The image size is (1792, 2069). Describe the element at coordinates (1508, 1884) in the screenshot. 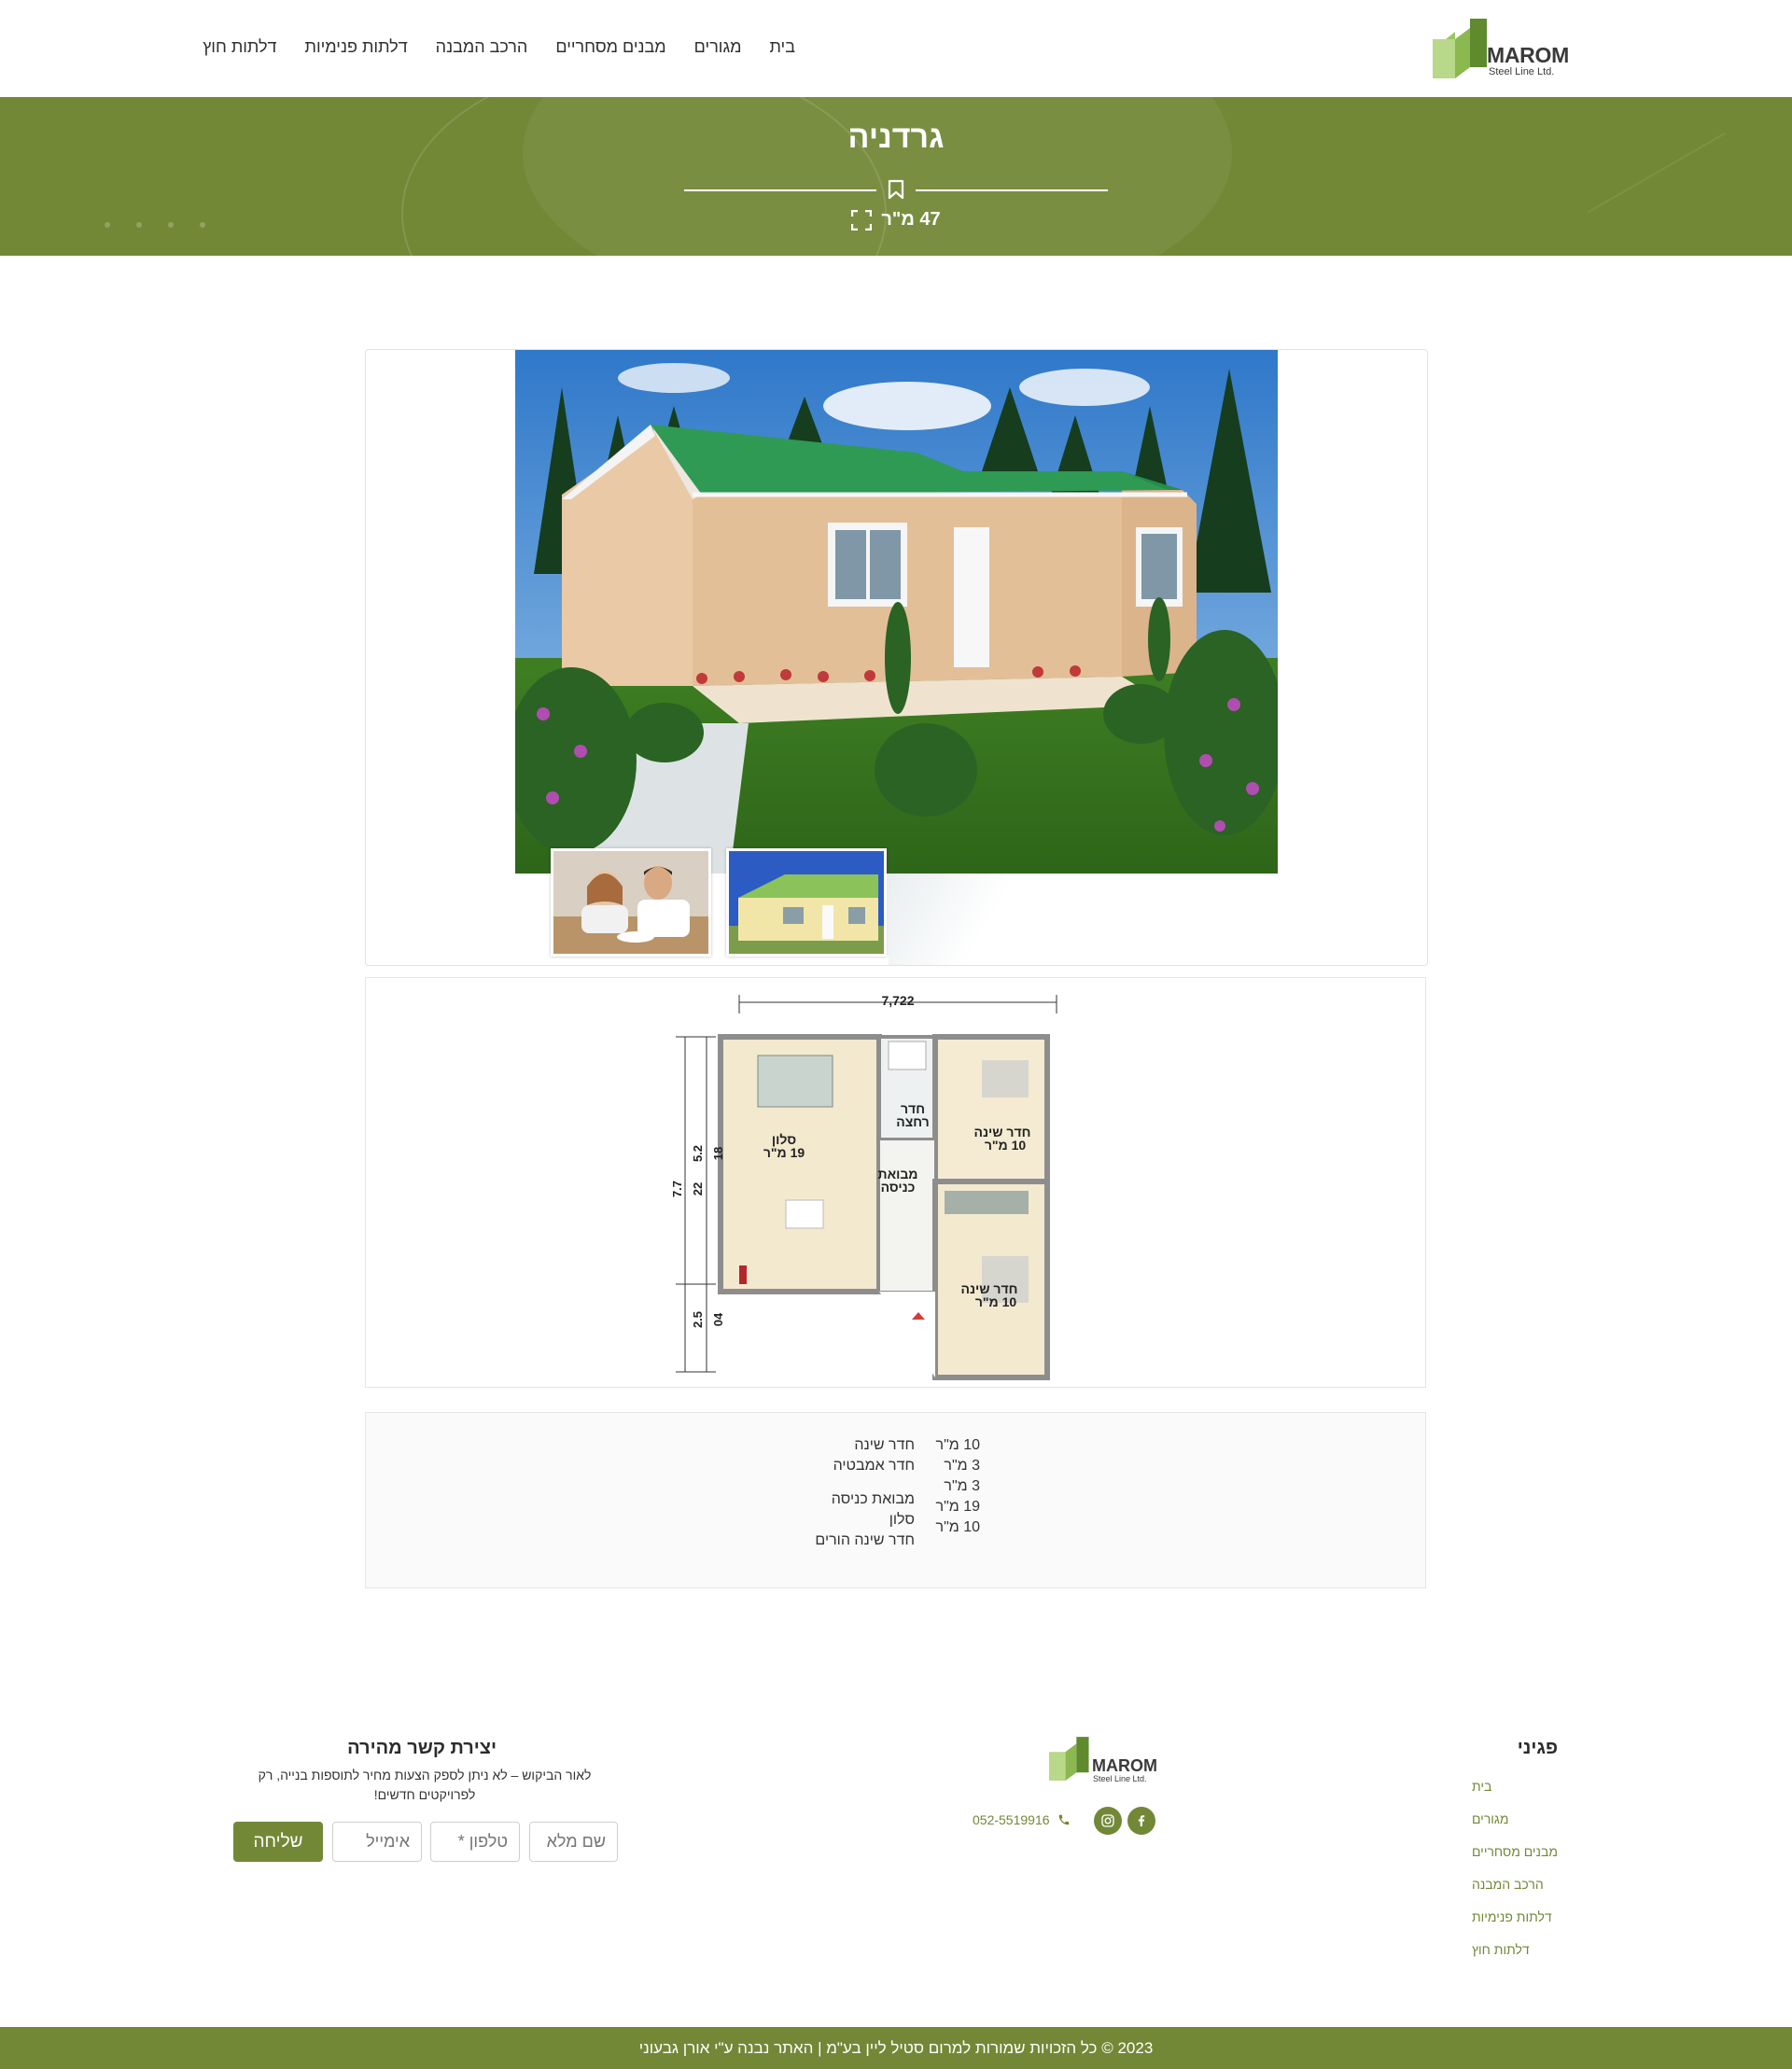

I see `footer-link-structure: הרכב המבנה` at that location.